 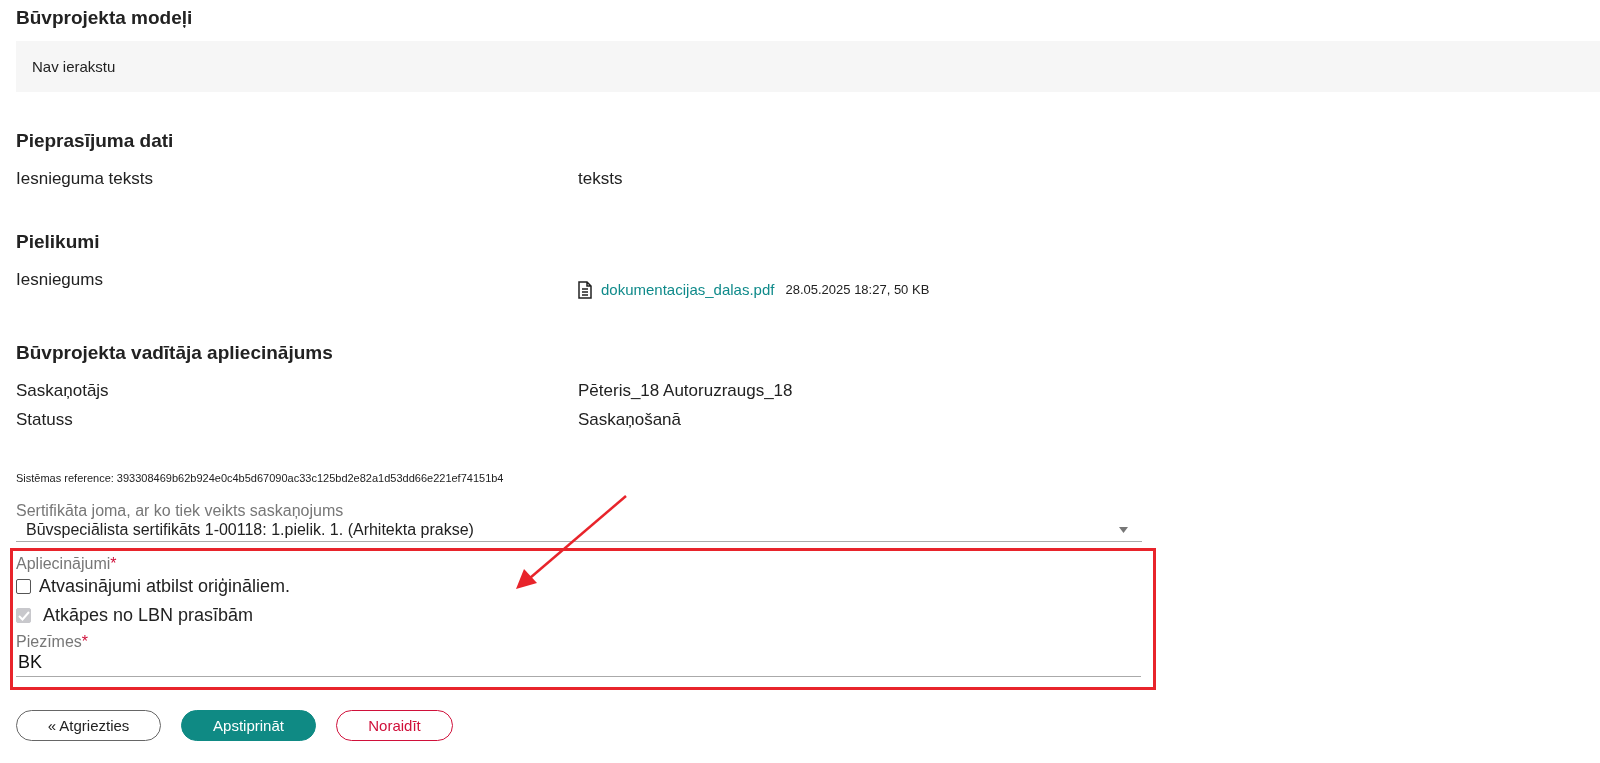 I want to click on action-button: Noraidīt, so click(x=394, y=725).